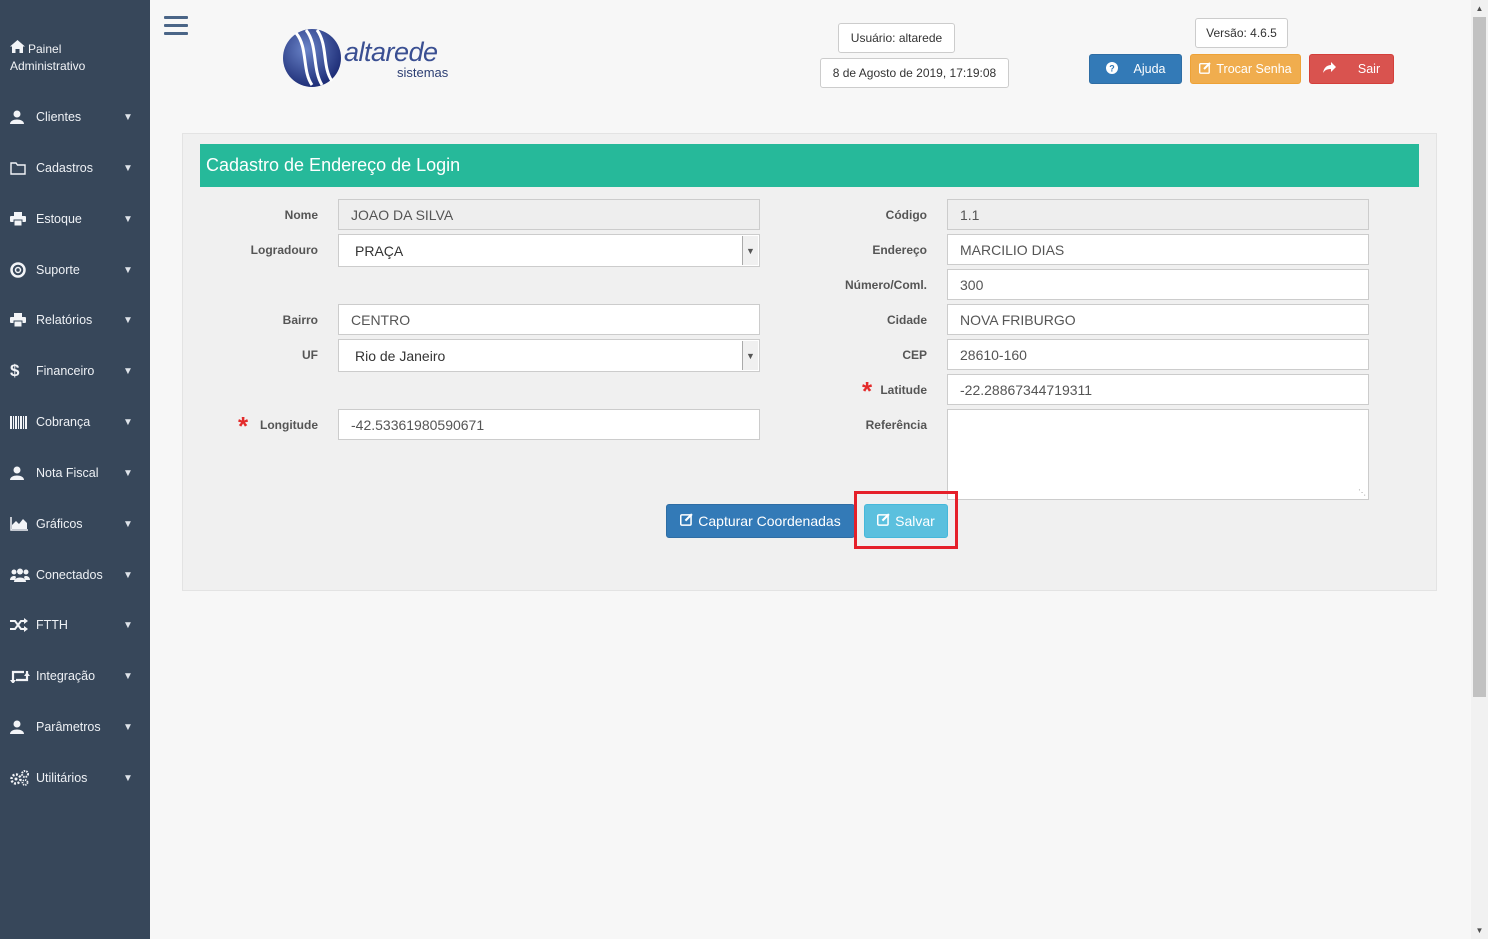  I want to click on logout-label: Sair, so click(1369, 69).